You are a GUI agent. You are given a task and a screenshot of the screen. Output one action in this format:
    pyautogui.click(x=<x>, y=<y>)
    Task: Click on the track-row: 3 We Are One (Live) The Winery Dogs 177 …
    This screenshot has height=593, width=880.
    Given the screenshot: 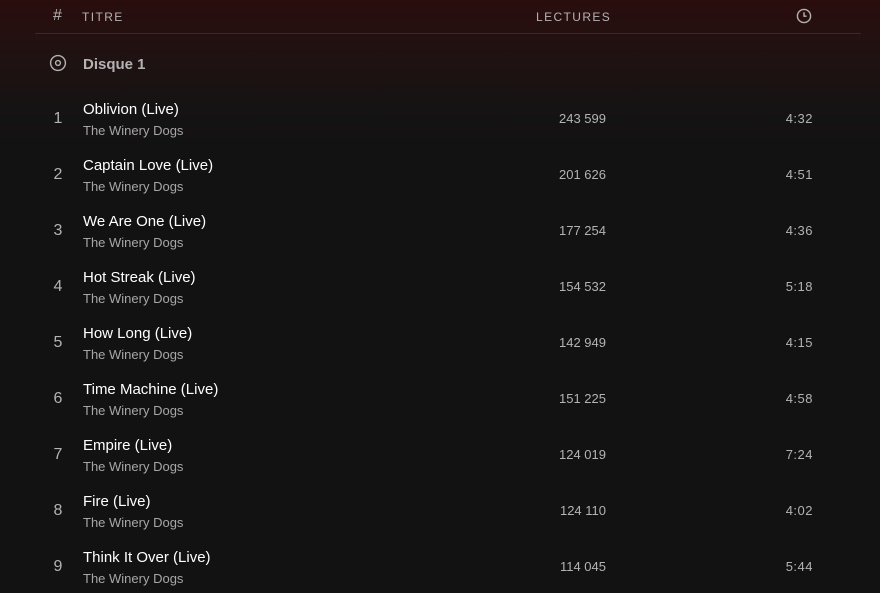 What is the action you would take?
    pyautogui.click(x=440, y=232)
    